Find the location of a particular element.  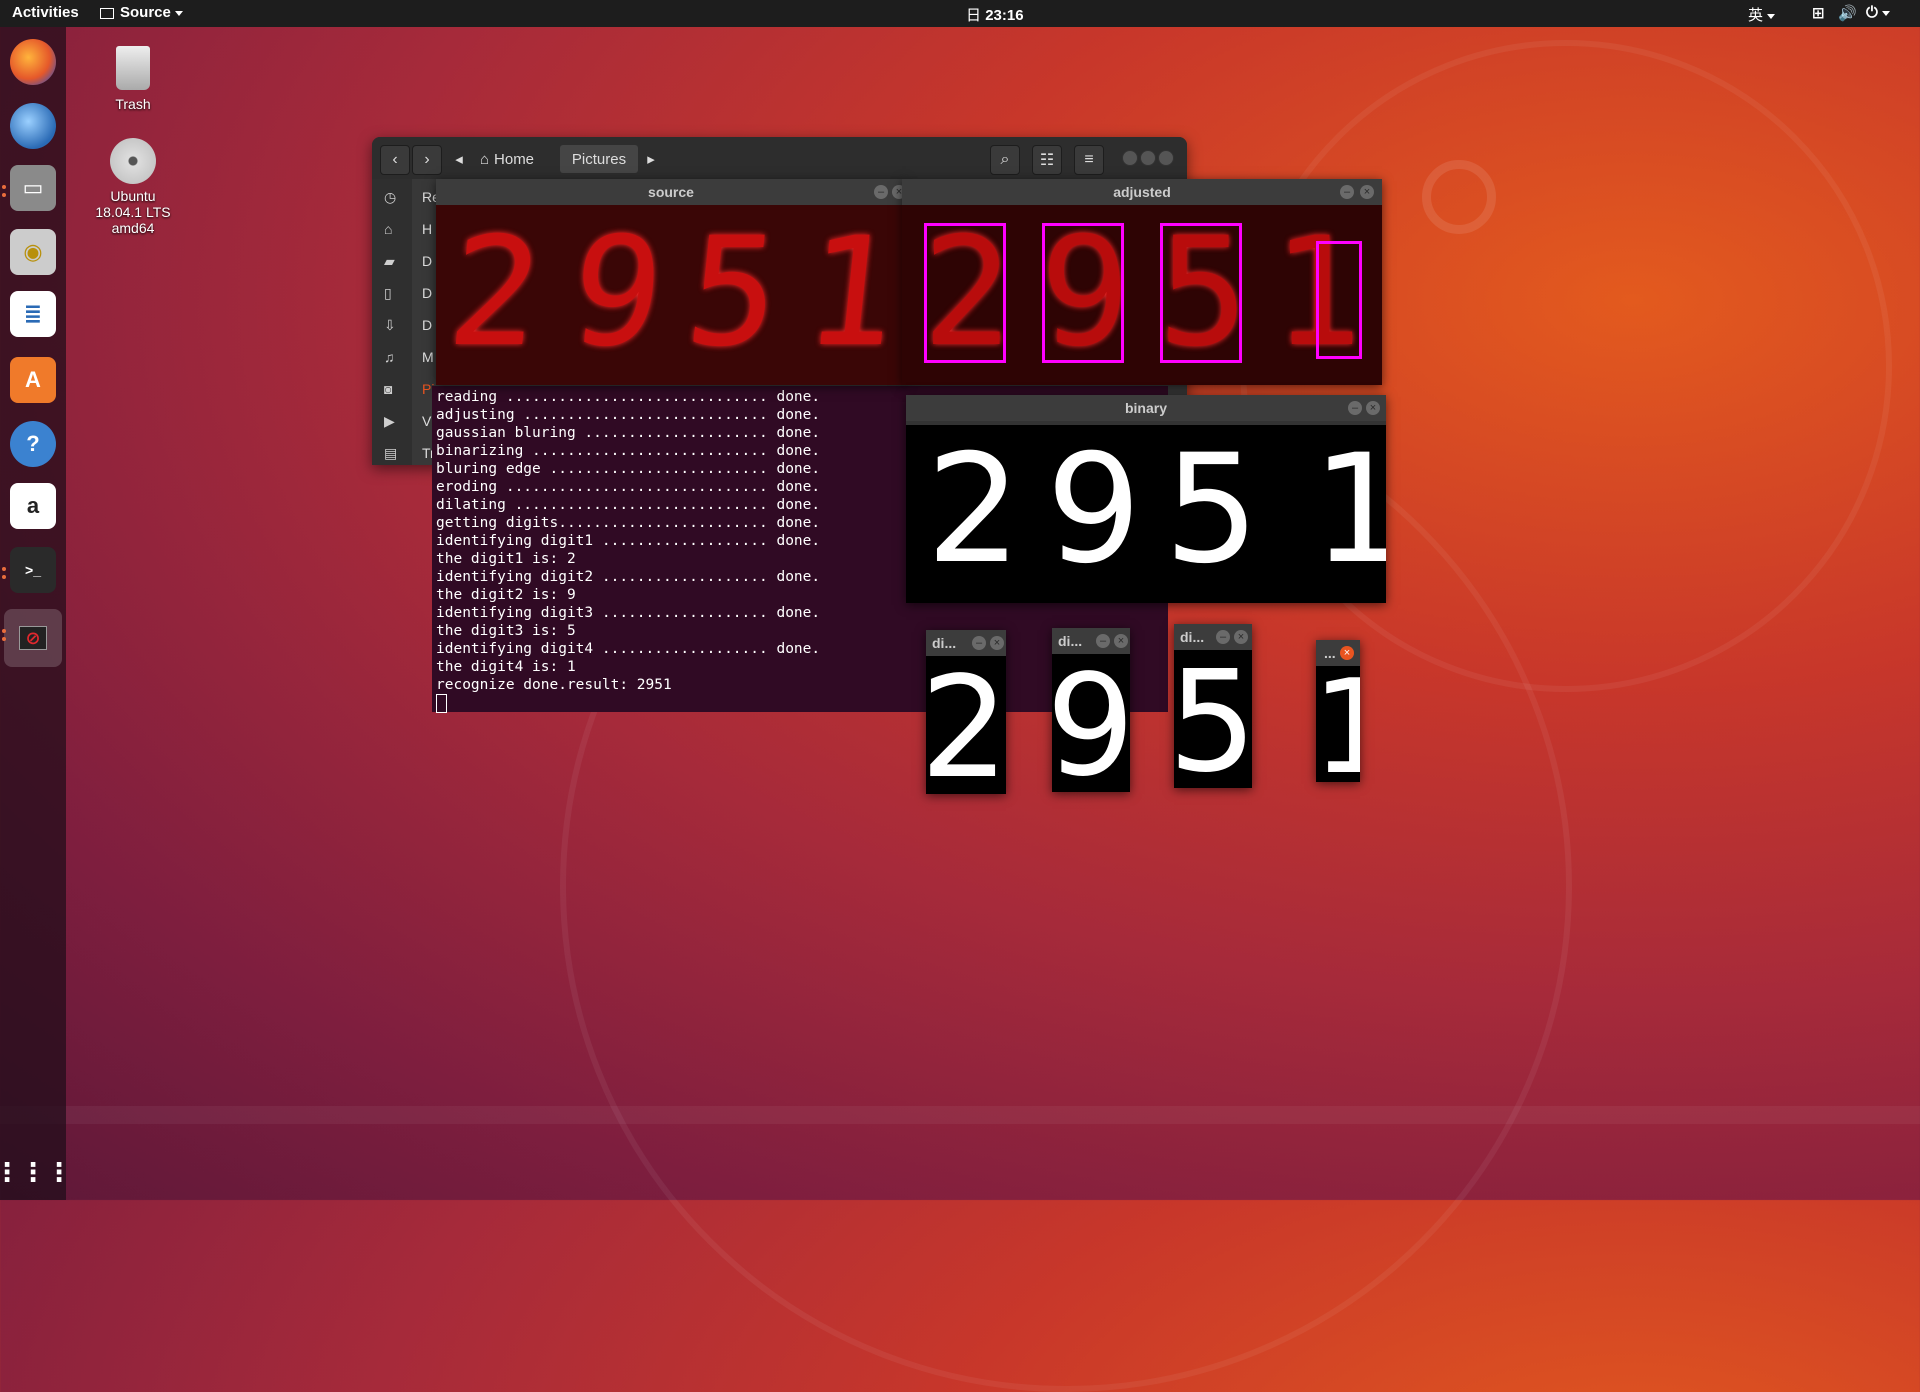

forward-button: › is located at coordinates (427, 160).